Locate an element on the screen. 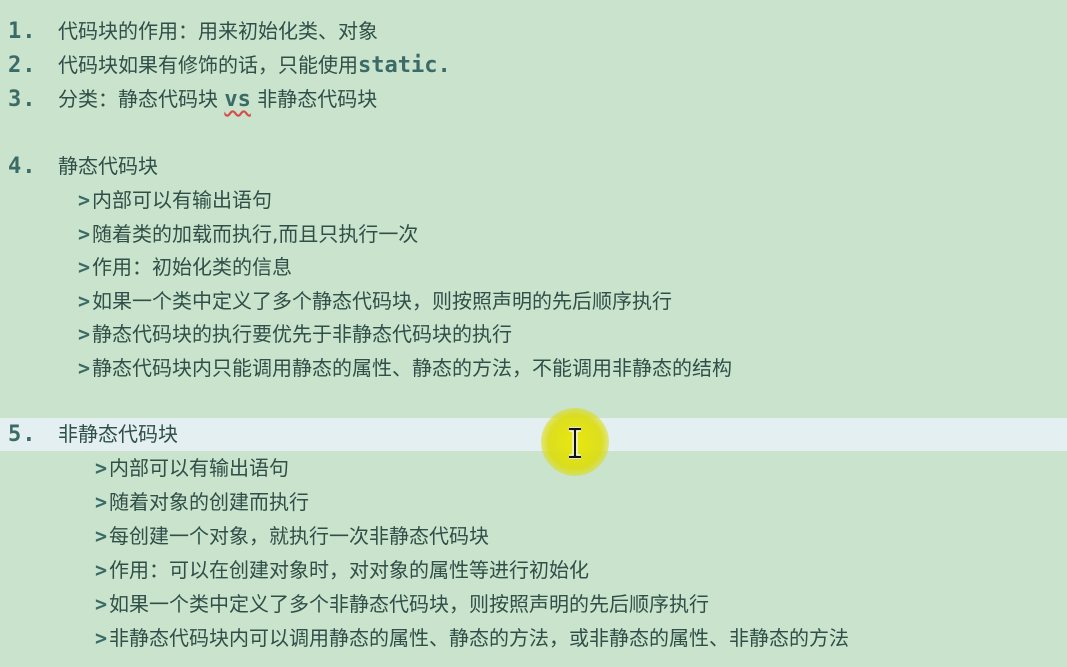 This screenshot has height=667, width=1067. nonstatic-item-2-text: 随着对象的创建而执行 is located at coordinates (209, 502).